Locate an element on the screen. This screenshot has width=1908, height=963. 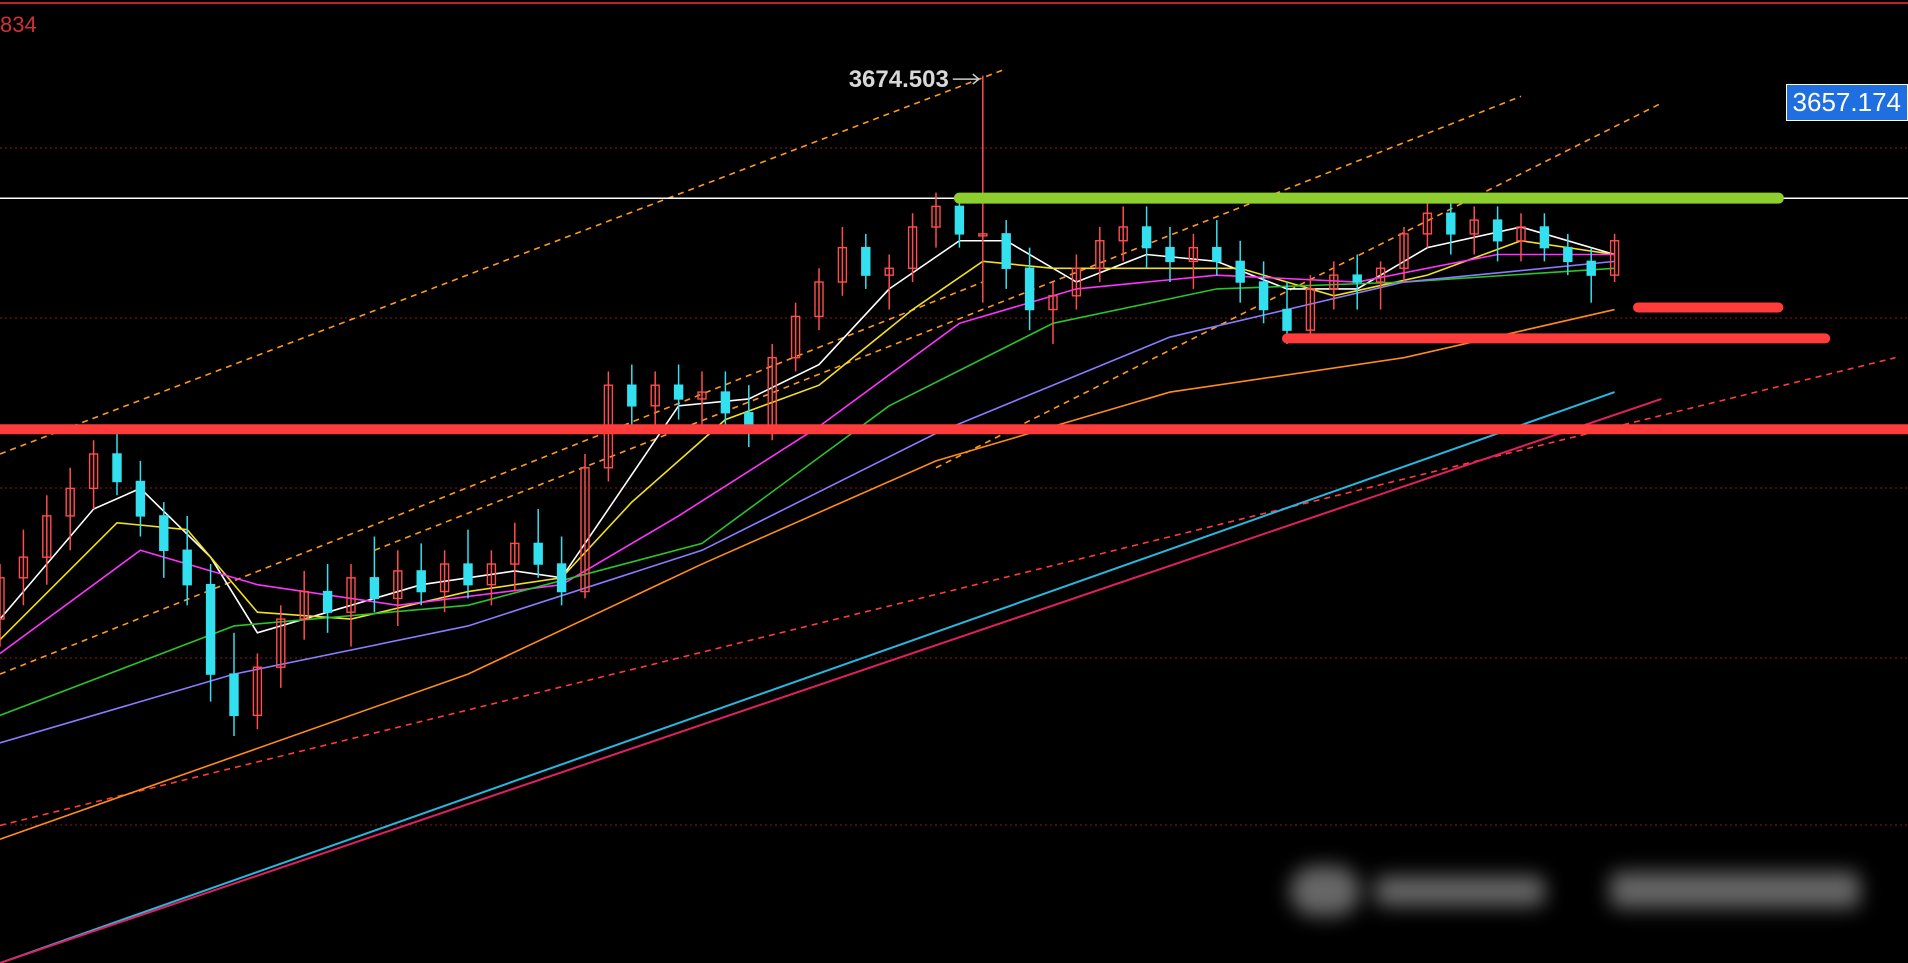
high-annotation-label: 3674.503 is located at coordinates (899, 79).